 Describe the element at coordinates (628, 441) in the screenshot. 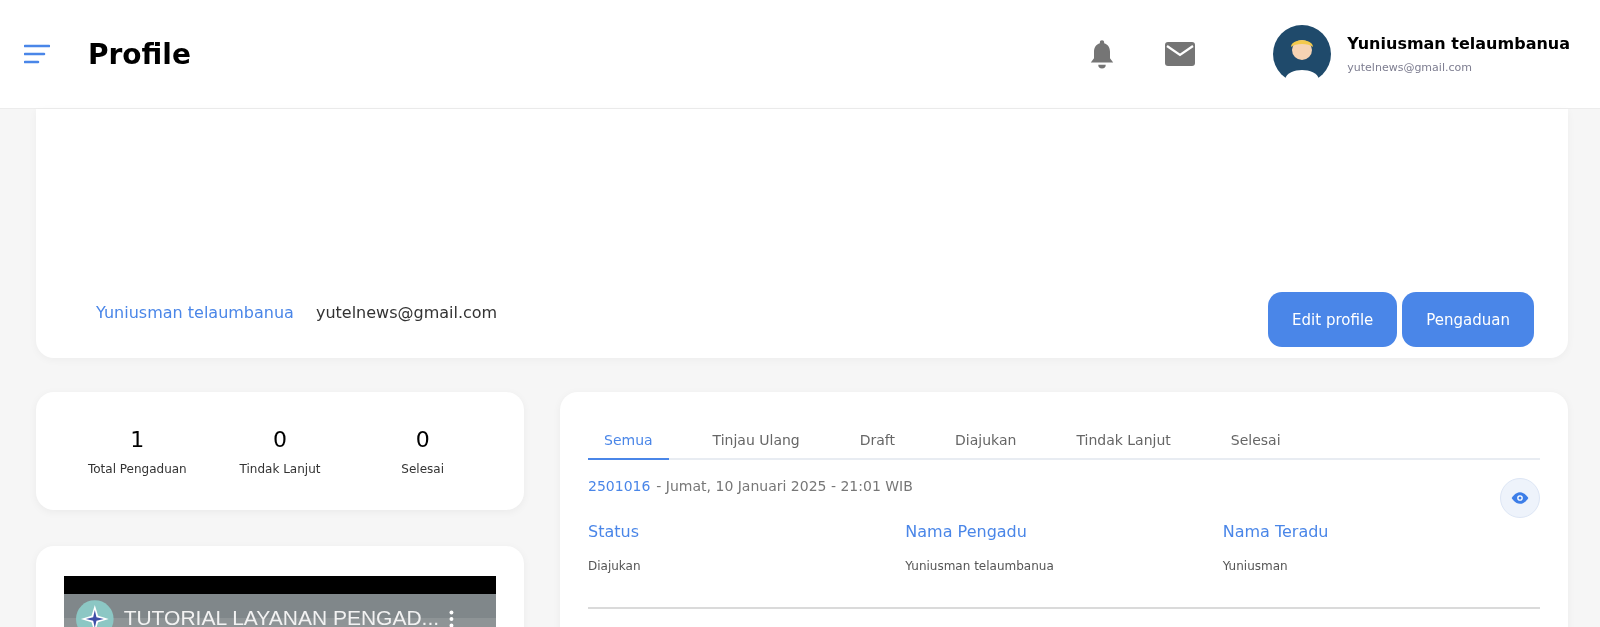

I see `tab: Semua` at that location.